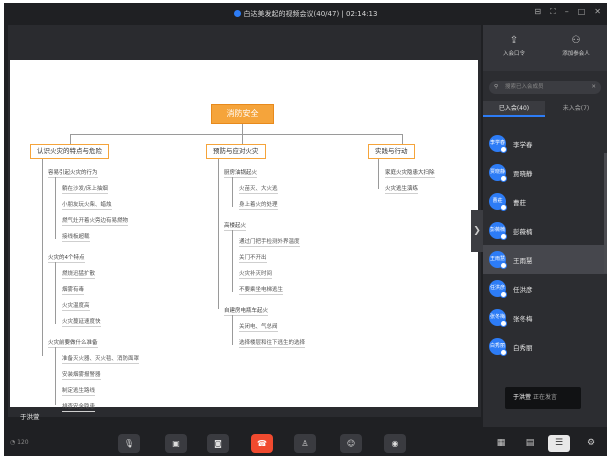 The height and width of the screenshot is (459, 612). Describe the element at coordinates (69, 151) in the screenshot. I see `mindmap-branch-1: 认识火灾的特点与危险` at that location.